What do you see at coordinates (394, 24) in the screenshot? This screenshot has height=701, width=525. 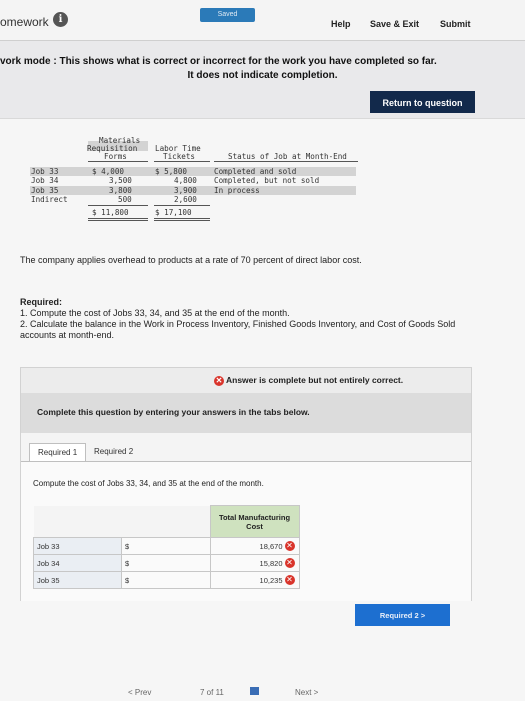 I see `save-exit-link: Save & Exit` at bounding box center [394, 24].